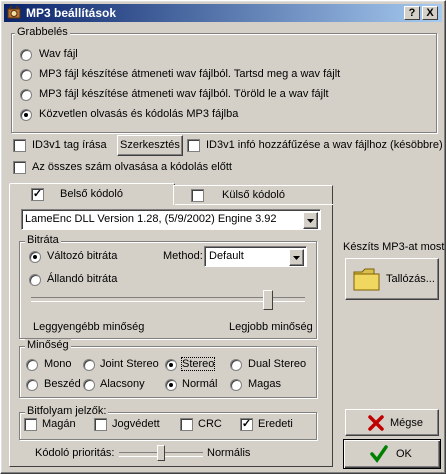 The width and height of the screenshot is (446, 474). I want to click on folder-icon, so click(366, 279).